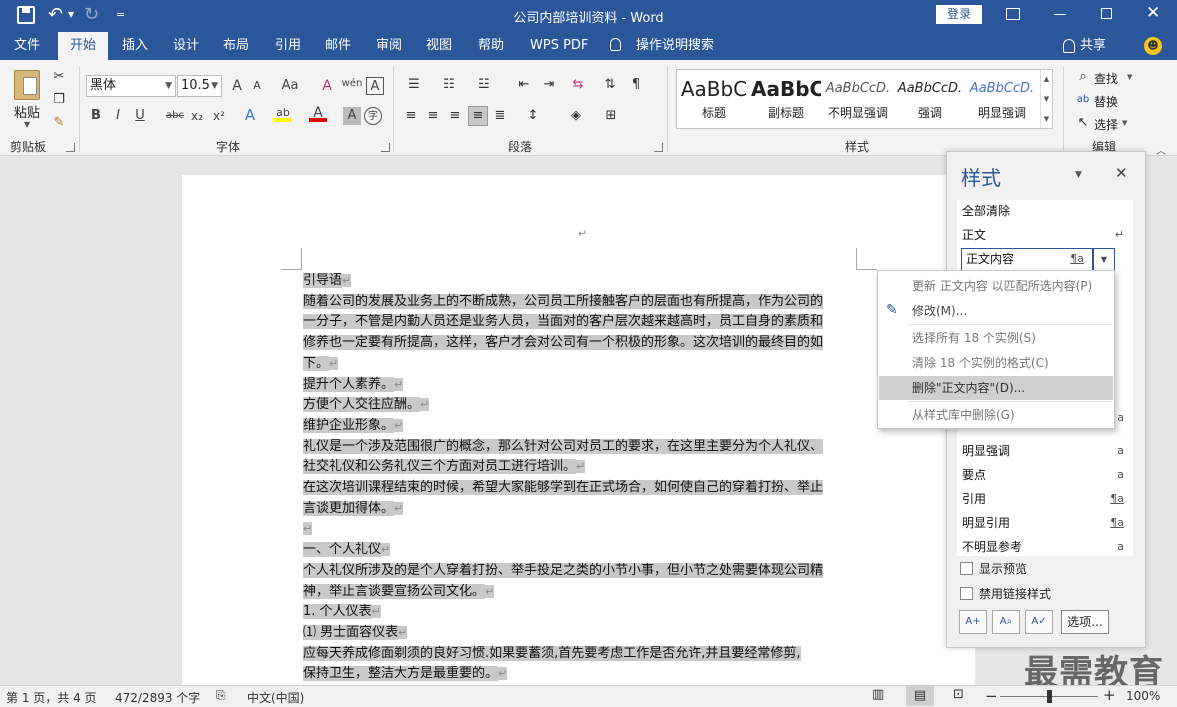 This screenshot has height=707, width=1177. Describe the element at coordinates (411, 116) in the screenshot. I see `align-left-icon: ≡` at that location.